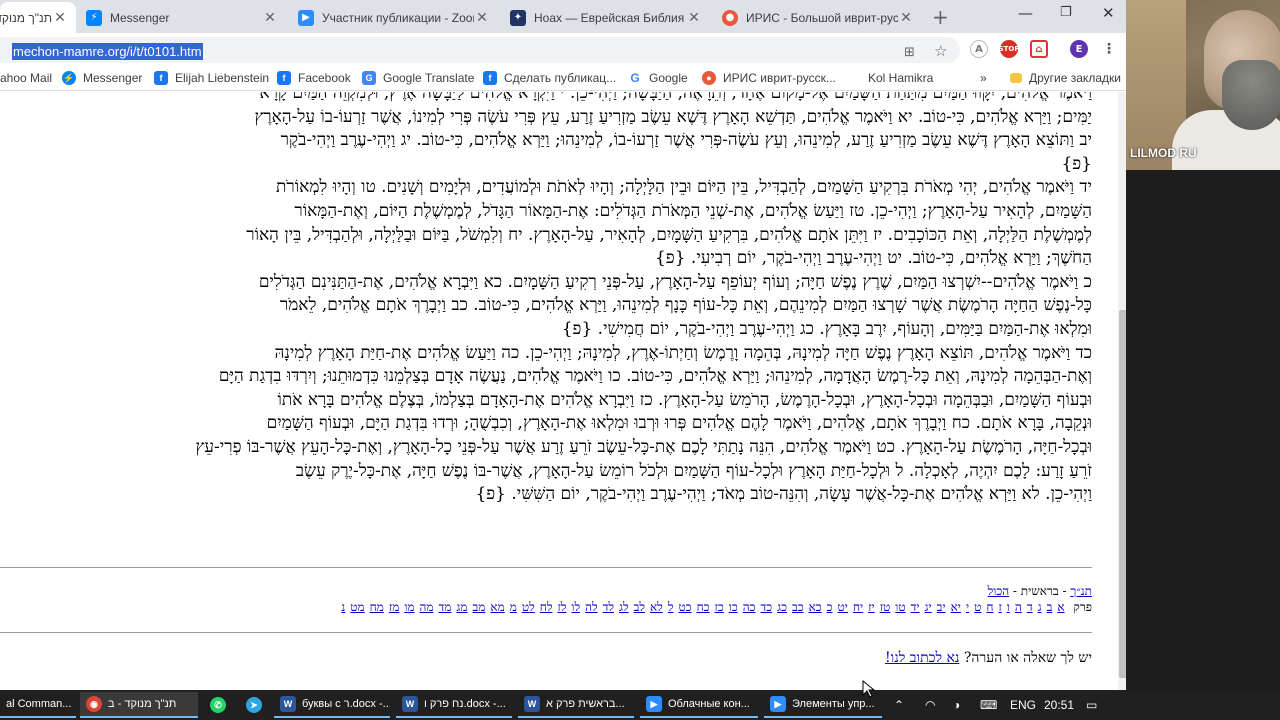 The image size is (1280, 720). I want to click on clock: 20:51, so click(1059, 705).